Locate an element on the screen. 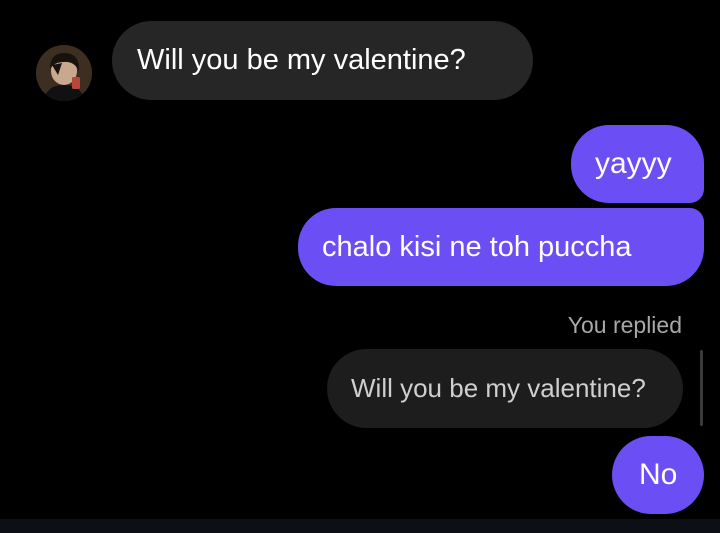 The image size is (720, 533). sent-message-bubble: yayyy is located at coordinates (637, 164).